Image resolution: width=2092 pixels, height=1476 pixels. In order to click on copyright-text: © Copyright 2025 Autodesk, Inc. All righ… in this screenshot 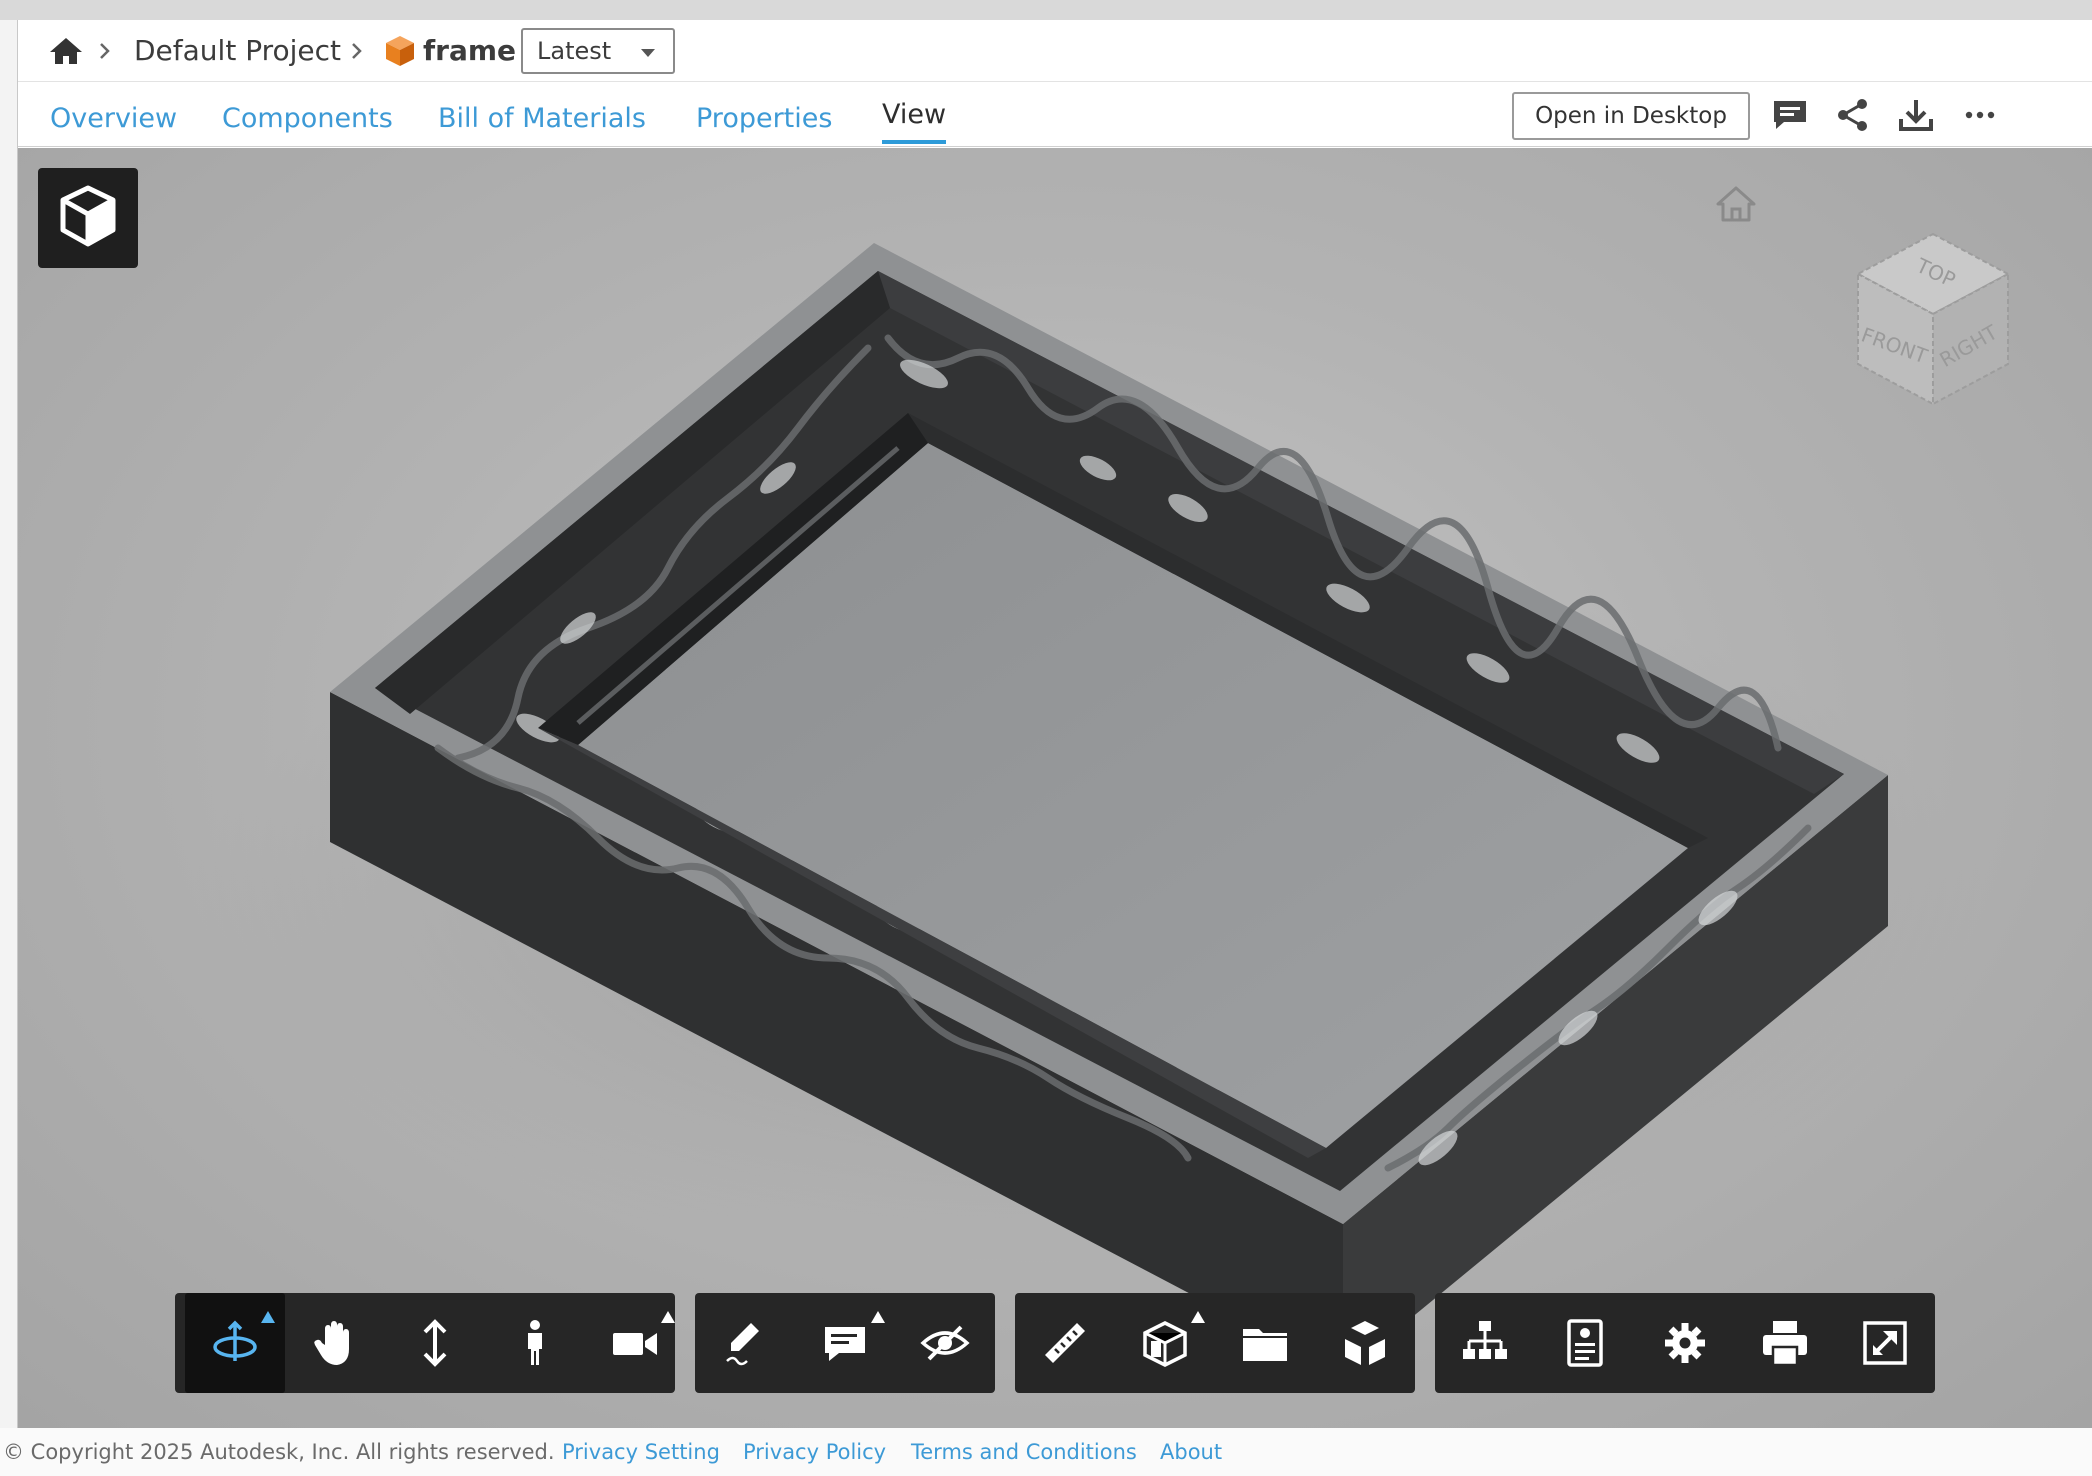, I will do `click(279, 1452)`.